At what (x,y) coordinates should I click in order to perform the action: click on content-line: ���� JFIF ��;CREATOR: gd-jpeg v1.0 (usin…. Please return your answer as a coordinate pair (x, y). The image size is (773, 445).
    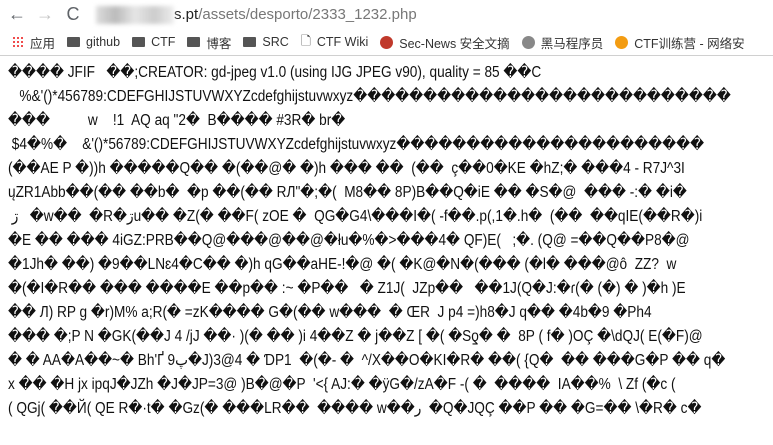
    Looking at the image, I should click on (275, 72).